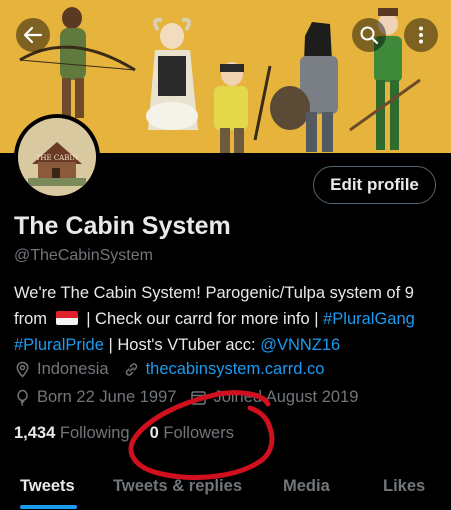 Image resolution: width=451 pixels, height=510 pixels. I want to click on avatar-title: THE CABIN, so click(57, 158).